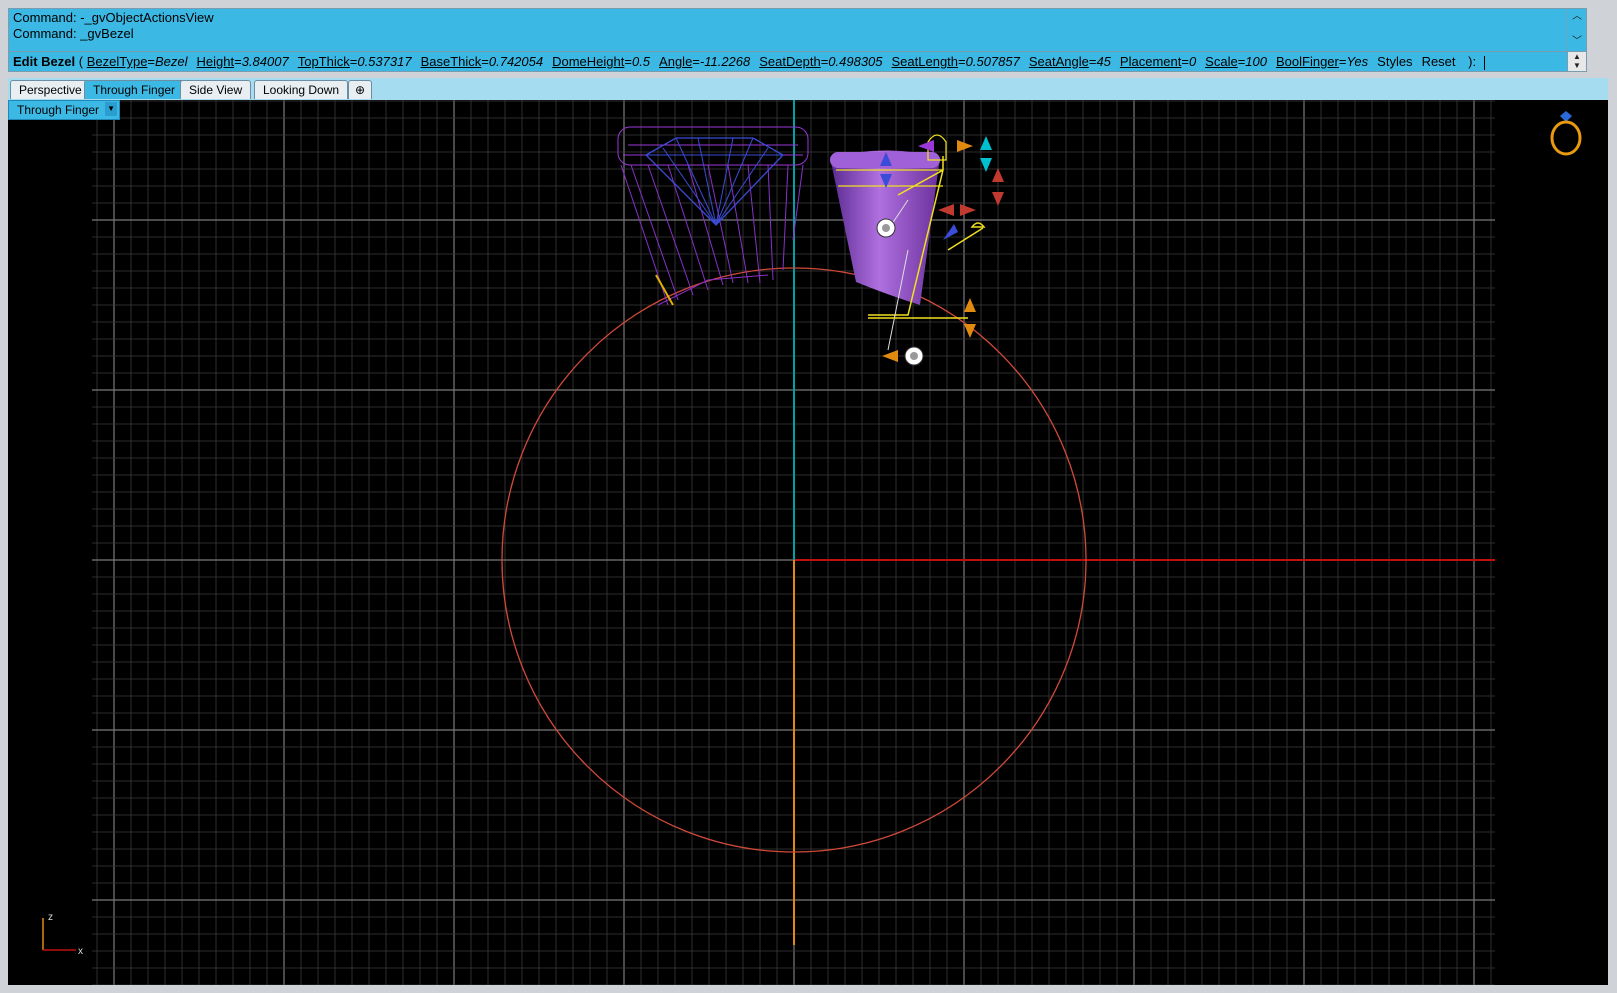  What do you see at coordinates (1577, 17) in the screenshot?
I see `scroll-up-icon: ︿` at bounding box center [1577, 17].